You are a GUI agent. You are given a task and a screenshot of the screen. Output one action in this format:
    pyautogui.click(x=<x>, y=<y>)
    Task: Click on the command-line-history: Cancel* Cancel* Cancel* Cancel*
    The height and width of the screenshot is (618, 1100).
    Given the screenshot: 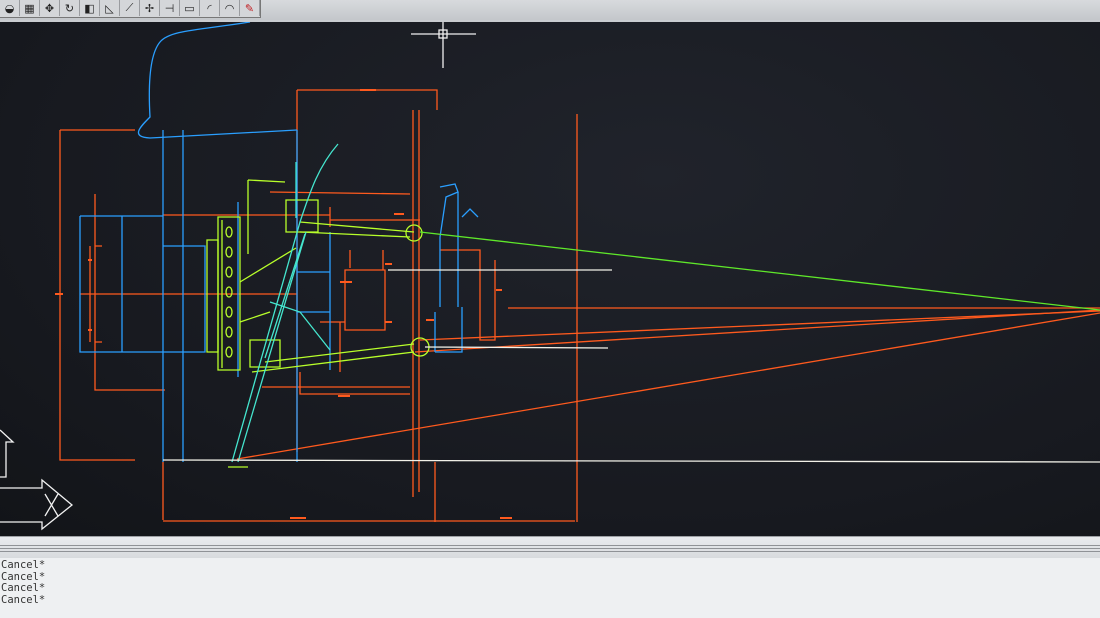 What is the action you would take?
    pyautogui.click(x=550, y=588)
    